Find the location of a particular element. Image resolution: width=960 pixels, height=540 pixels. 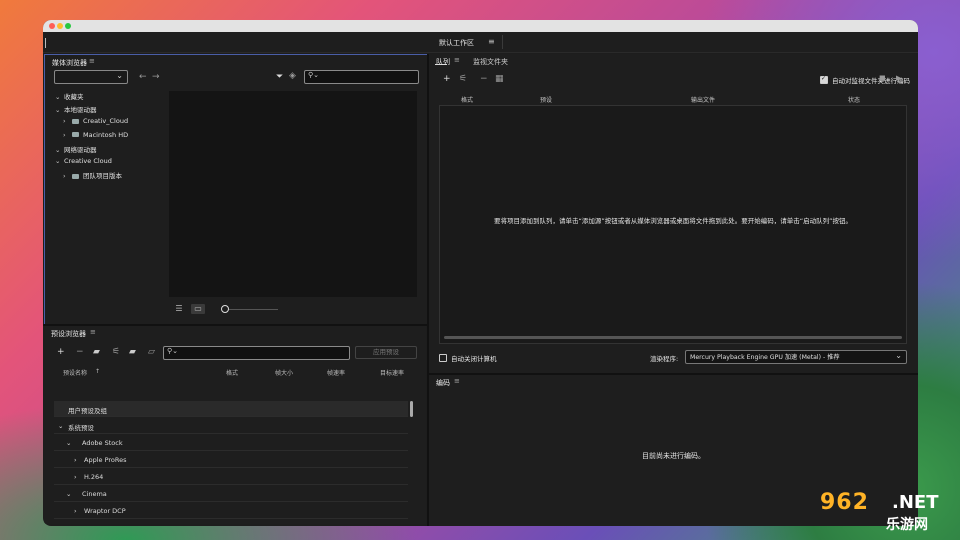

watermark-number: 962 is located at coordinates (844, 502).